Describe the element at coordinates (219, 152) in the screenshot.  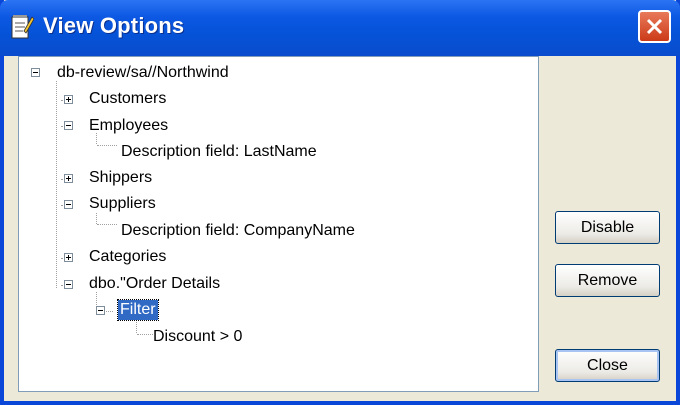
I see `tree-node-description-lastname: Description field: LastName` at that location.